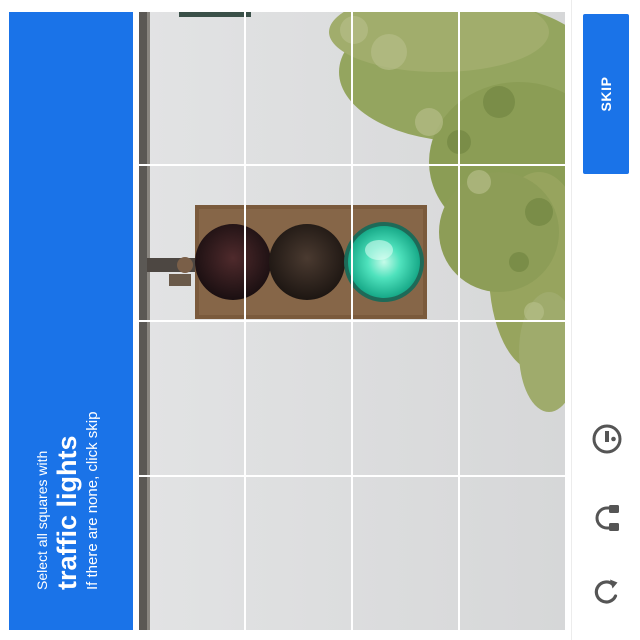 This screenshot has height=640, width=640. Describe the element at coordinates (299, 88) in the screenshot. I see `grid-tile-r1c2` at that location.